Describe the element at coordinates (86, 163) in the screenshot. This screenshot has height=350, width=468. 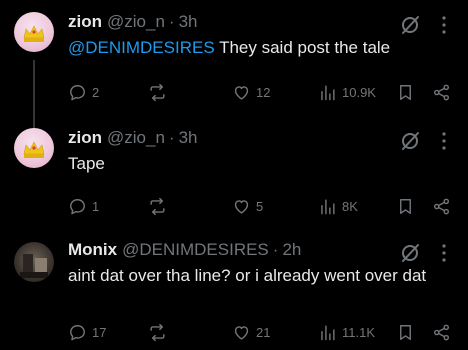
I see `post-text: Tape` at that location.